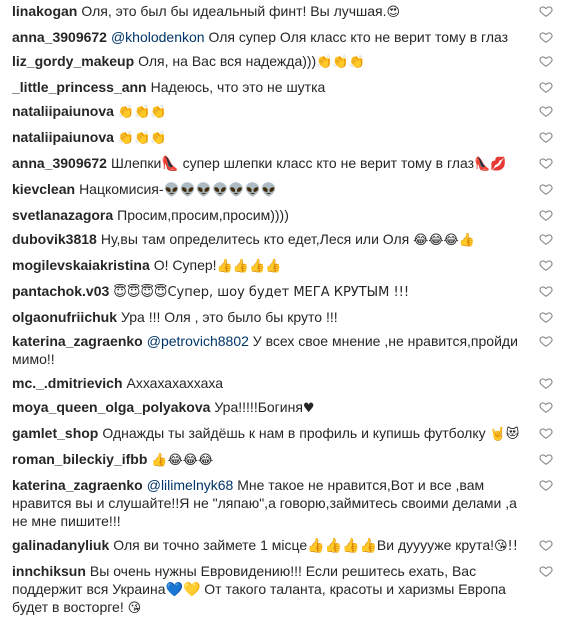  What do you see at coordinates (220, 190) in the screenshot?
I see `comment-emoji: 👽👽👽👽👽👽👽` at bounding box center [220, 190].